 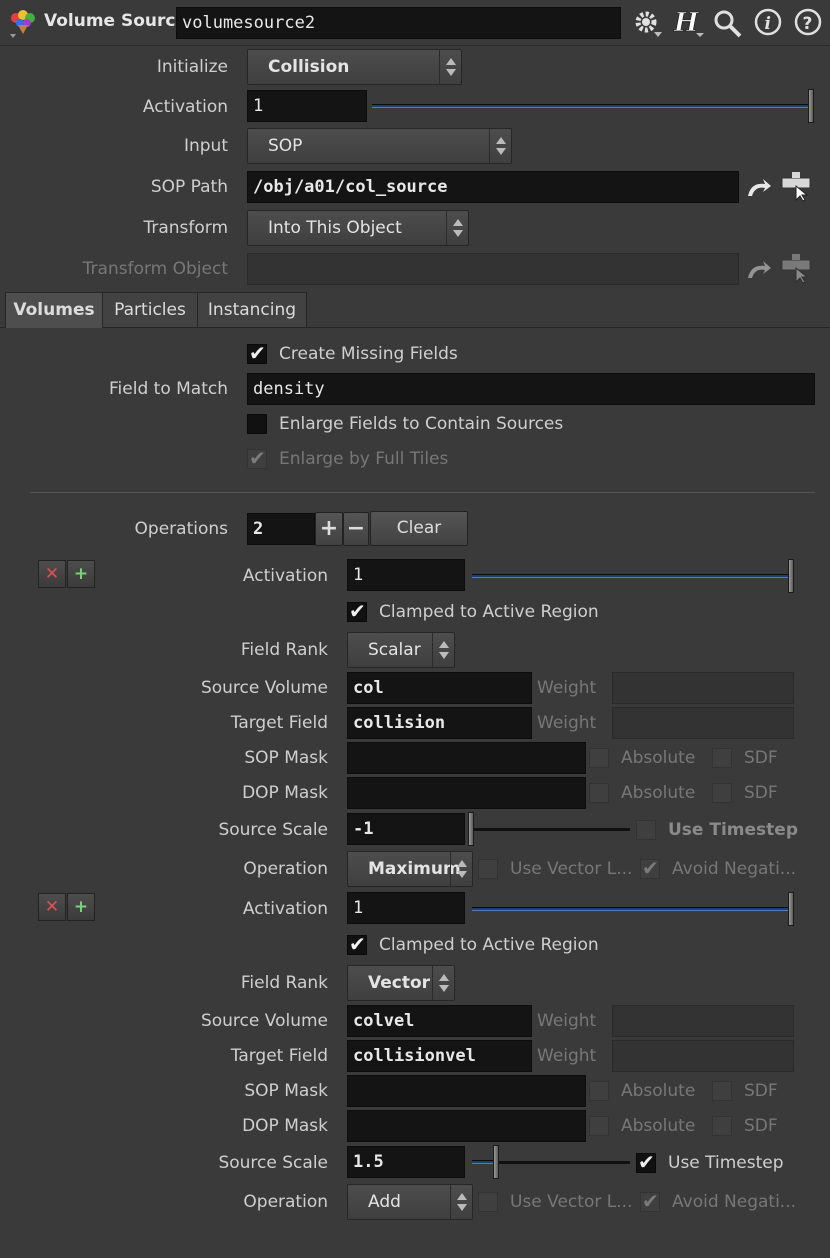 What do you see at coordinates (599, 1091) in the screenshot?
I see `op2-sop-absolute-checkbox` at bounding box center [599, 1091].